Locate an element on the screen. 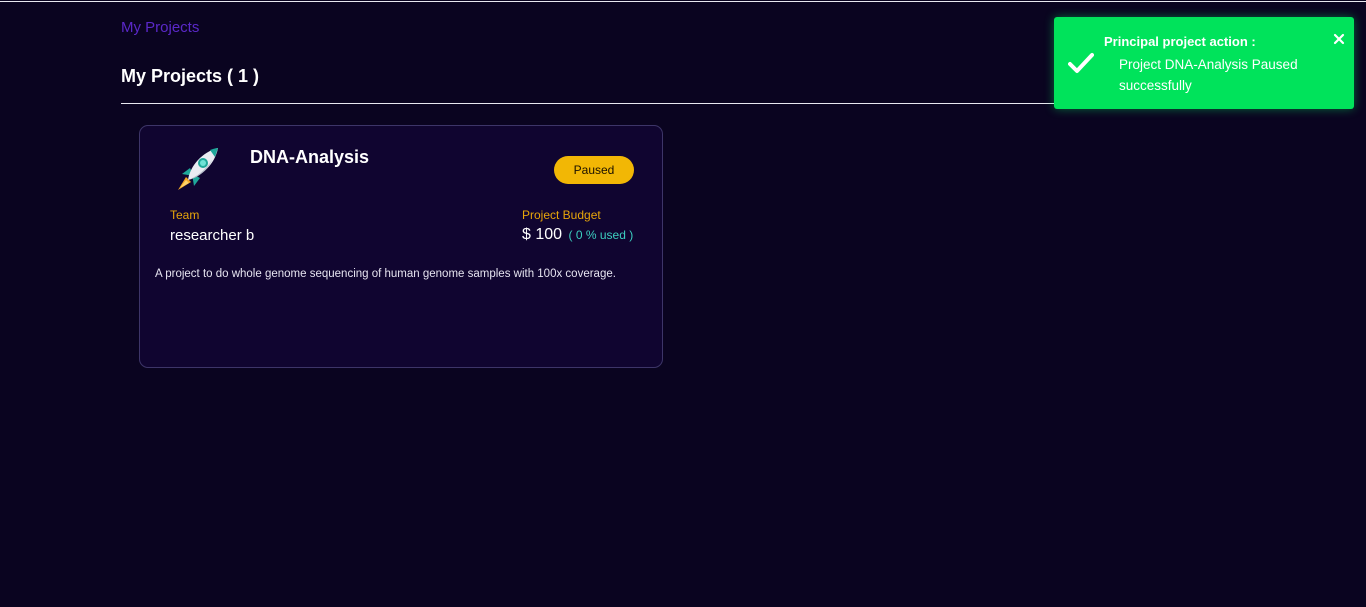 This screenshot has height=607, width=1366. close-icon is located at coordinates (1339, 39).